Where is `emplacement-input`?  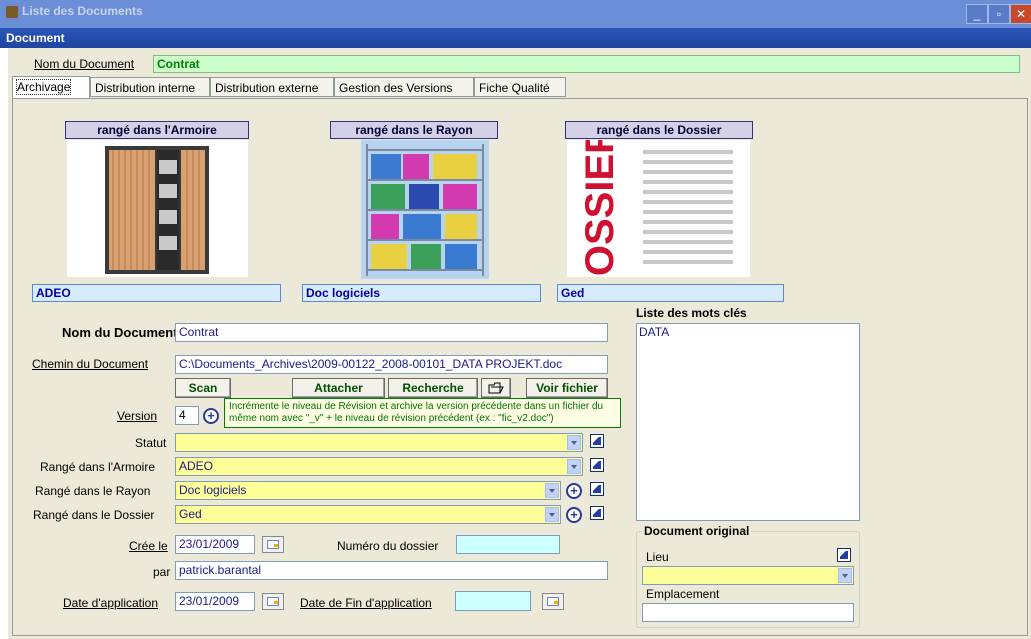 emplacement-input is located at coordinates (748, 612).